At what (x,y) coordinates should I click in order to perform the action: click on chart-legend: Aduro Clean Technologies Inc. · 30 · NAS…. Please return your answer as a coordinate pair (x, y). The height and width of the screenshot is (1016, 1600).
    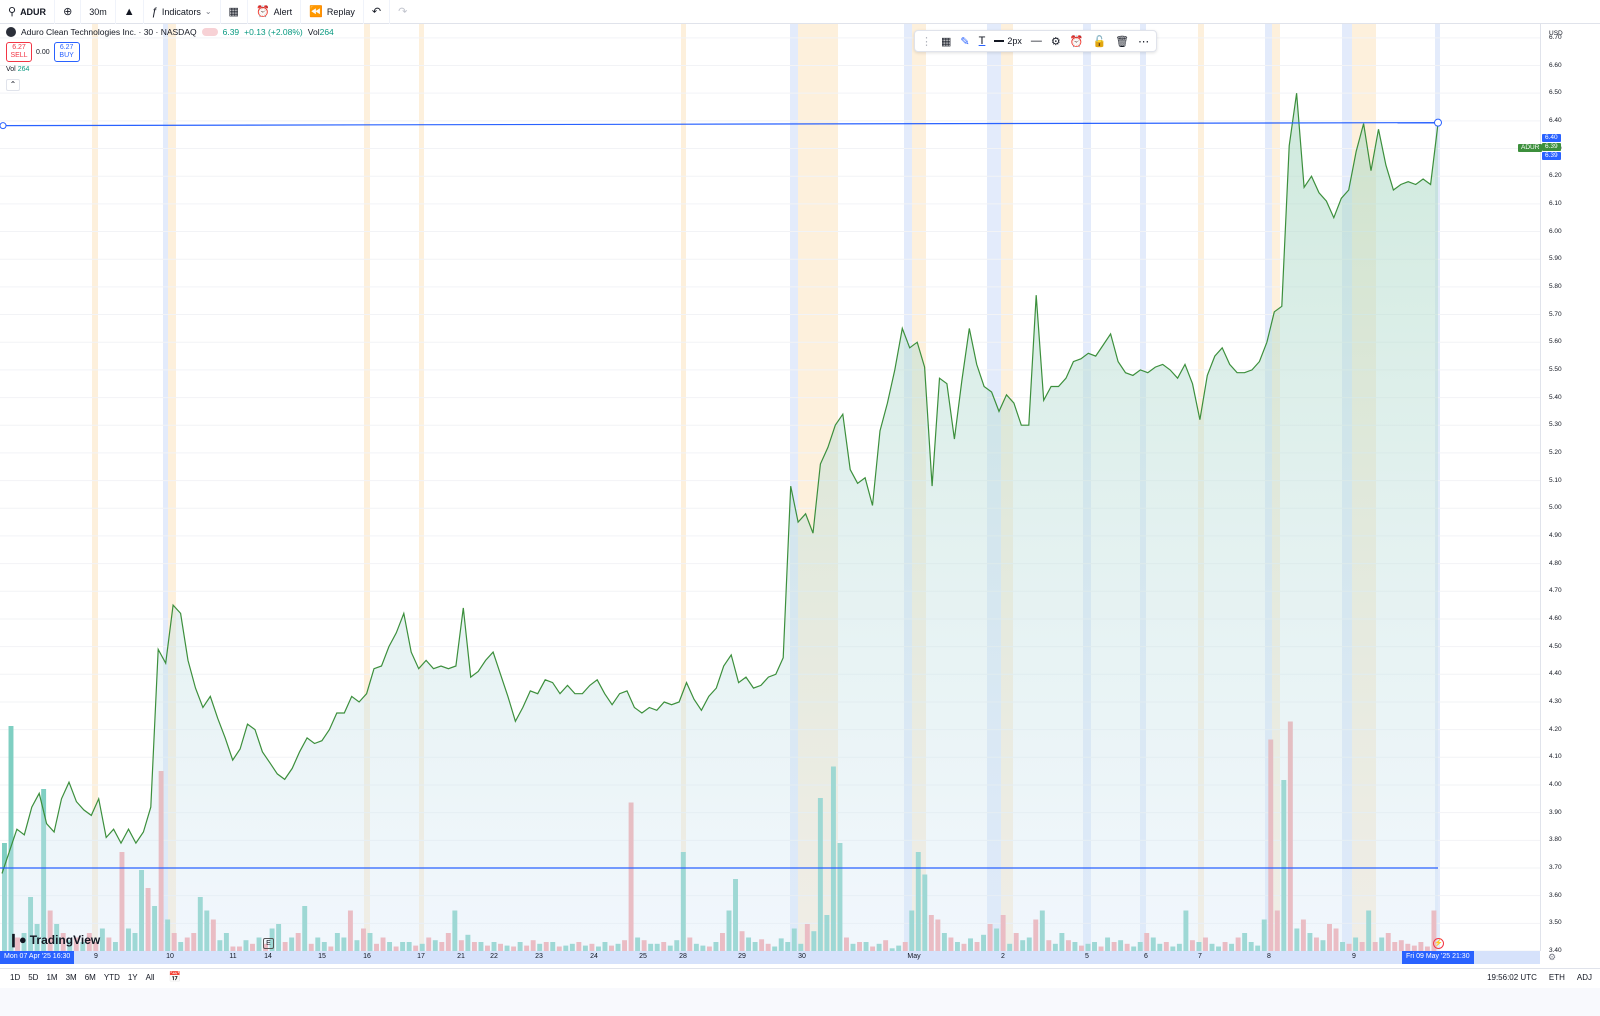
    Looking at the image, I should click on (170, 32).